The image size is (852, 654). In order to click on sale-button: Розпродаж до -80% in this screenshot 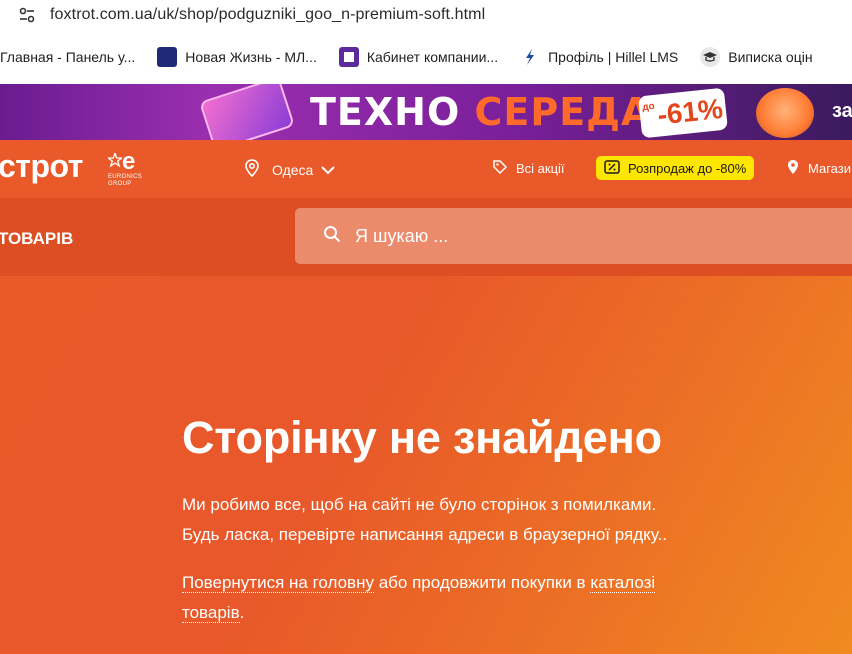, I will do `click(675, 168)`.